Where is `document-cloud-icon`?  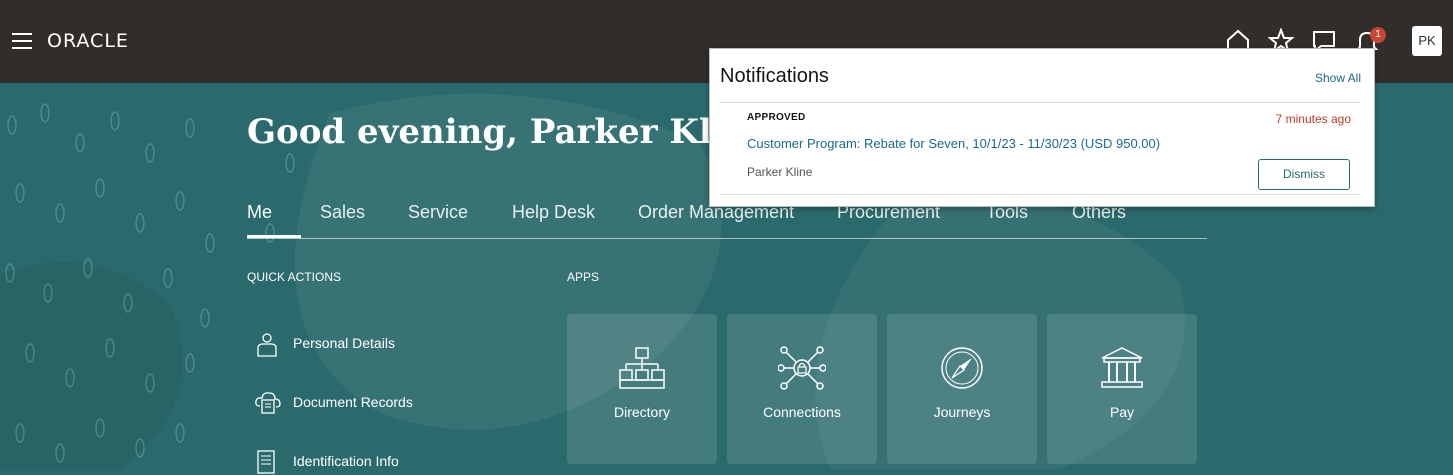 document-cloud-icon is located at coordinates (268, 403).